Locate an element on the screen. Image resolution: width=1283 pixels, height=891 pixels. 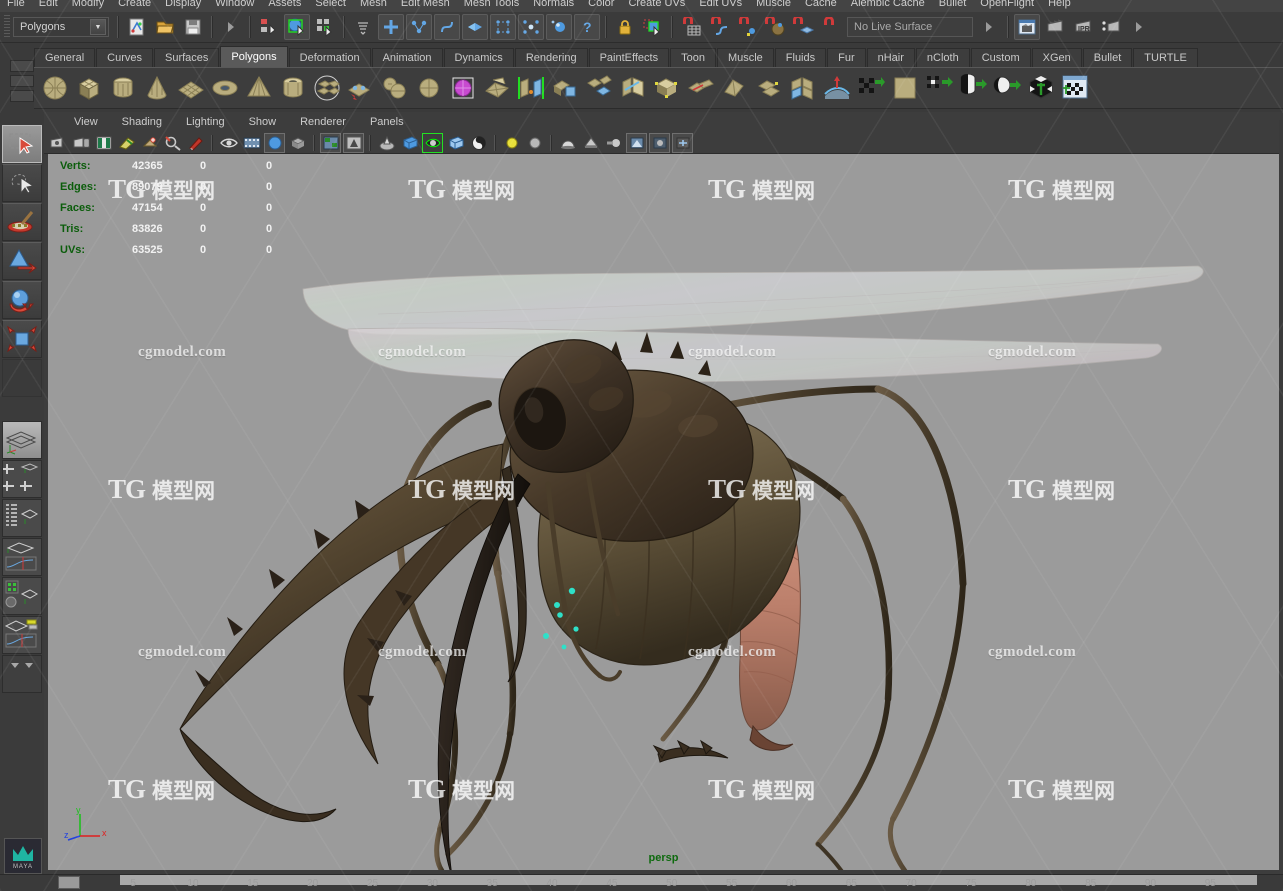
render-sequence-icon is located at coordinates (1055, 27).